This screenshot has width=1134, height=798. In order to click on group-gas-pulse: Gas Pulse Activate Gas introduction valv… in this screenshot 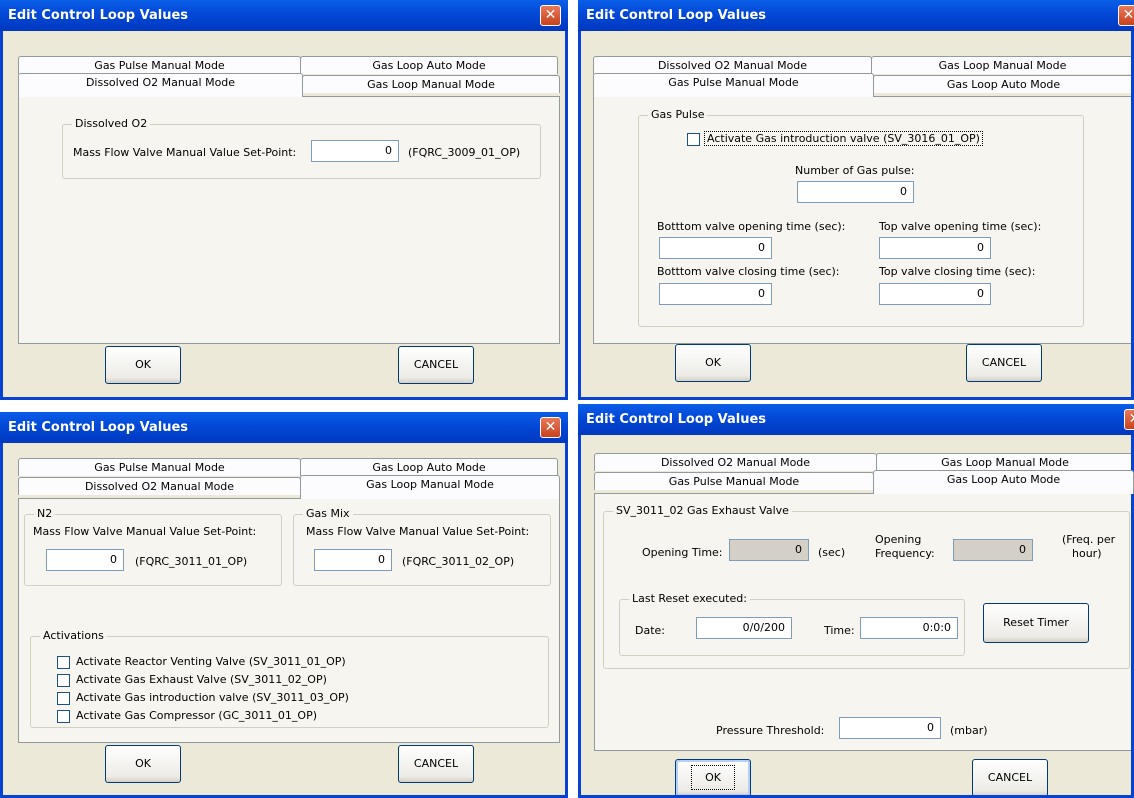, I will do `click(861, 217)`.